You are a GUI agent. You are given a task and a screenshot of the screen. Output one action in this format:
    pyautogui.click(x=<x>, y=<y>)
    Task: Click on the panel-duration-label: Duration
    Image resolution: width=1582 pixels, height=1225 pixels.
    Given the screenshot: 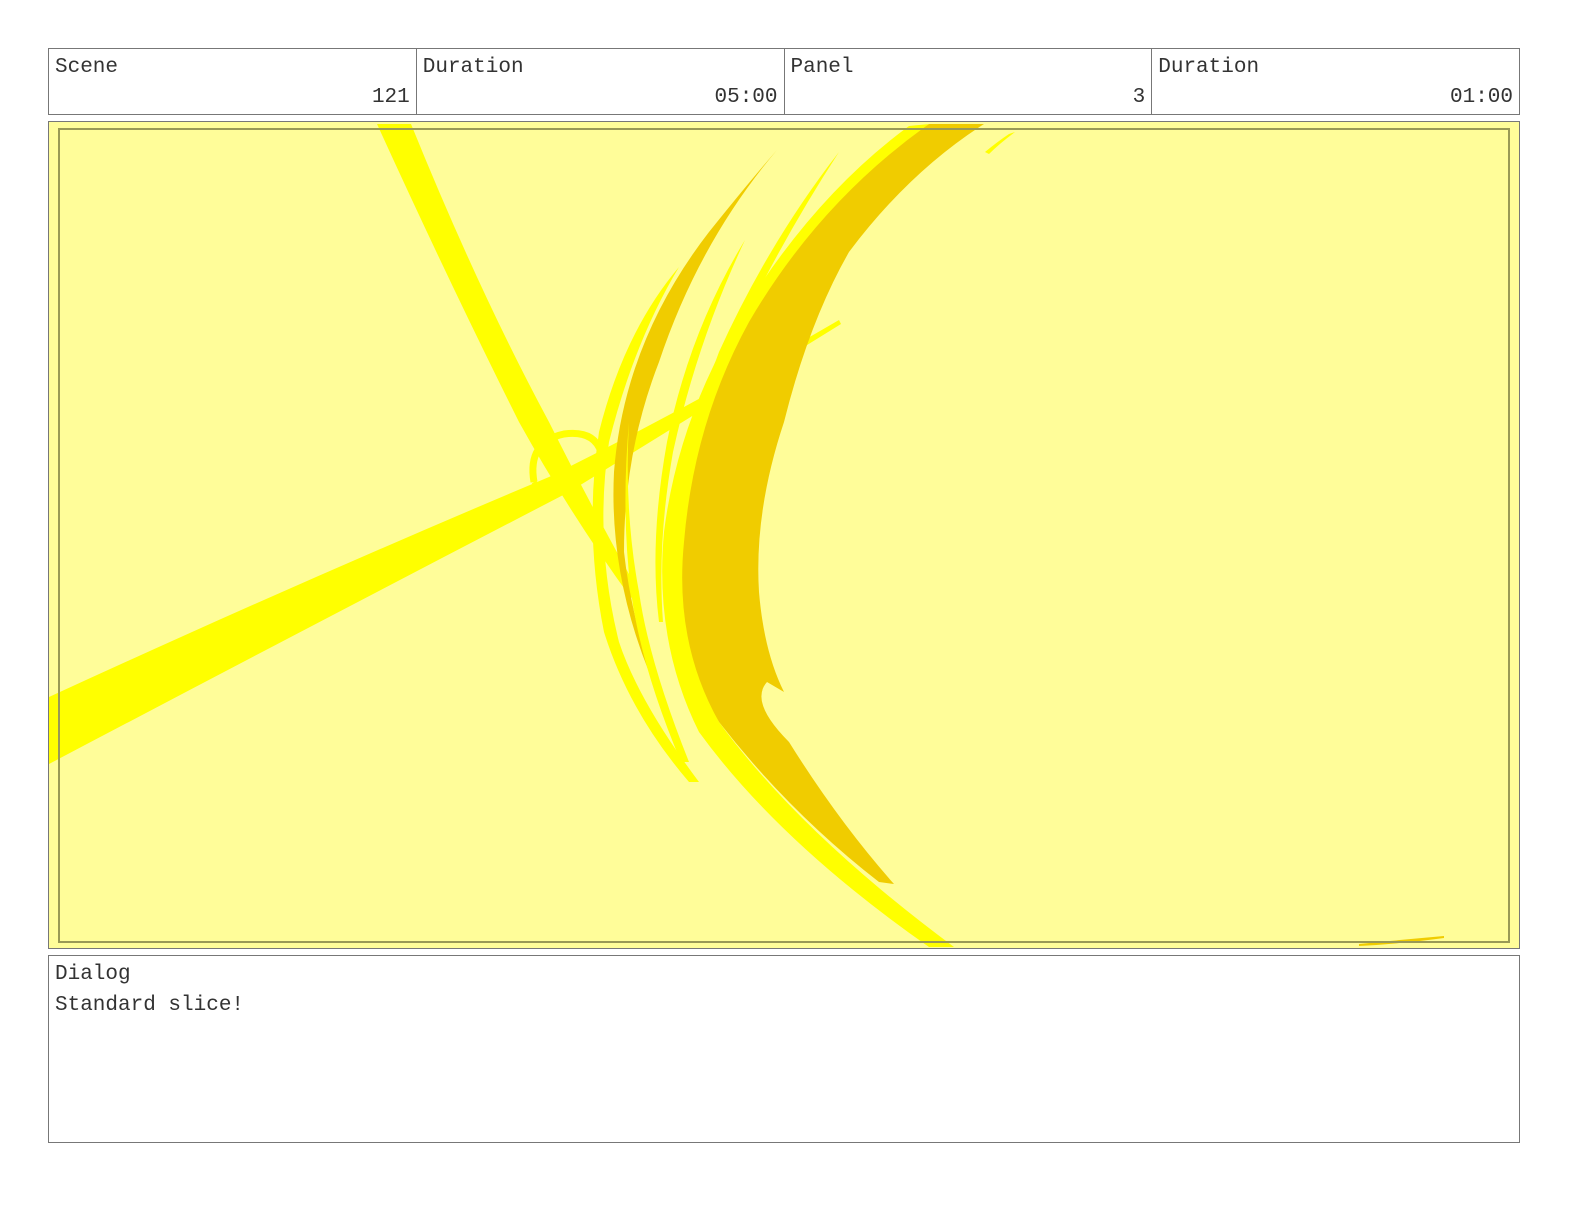 What is the action you would take?
    pyautogui.click(x=1209, y=67)
    